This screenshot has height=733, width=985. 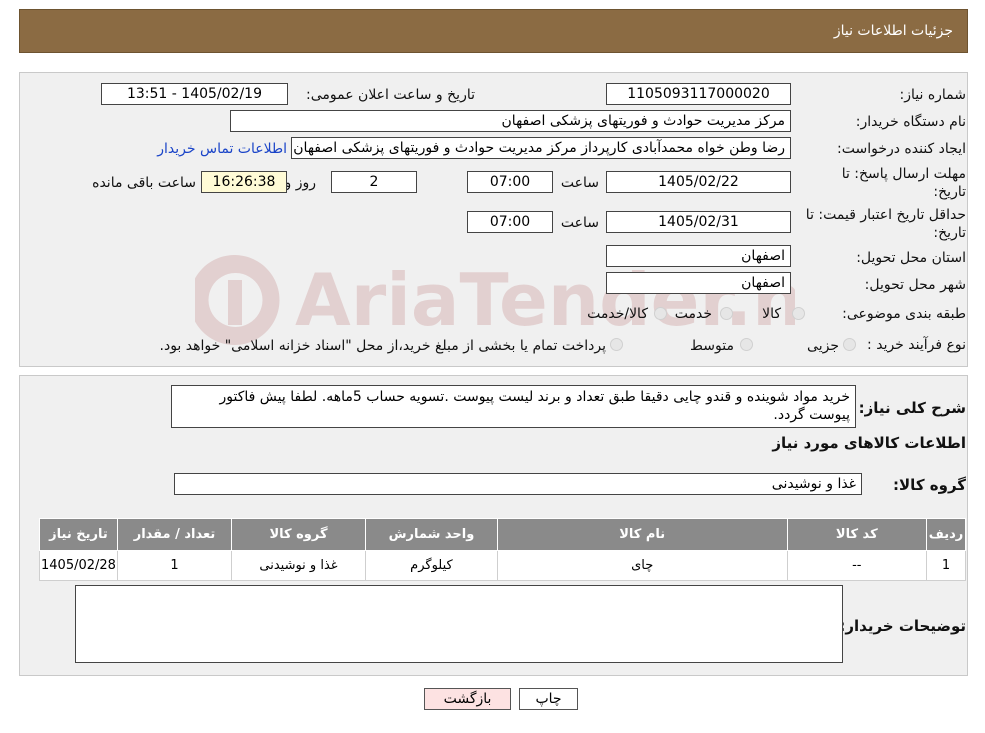 I want to click on validity-time-label: ساعت, so click(x=579, y=223).